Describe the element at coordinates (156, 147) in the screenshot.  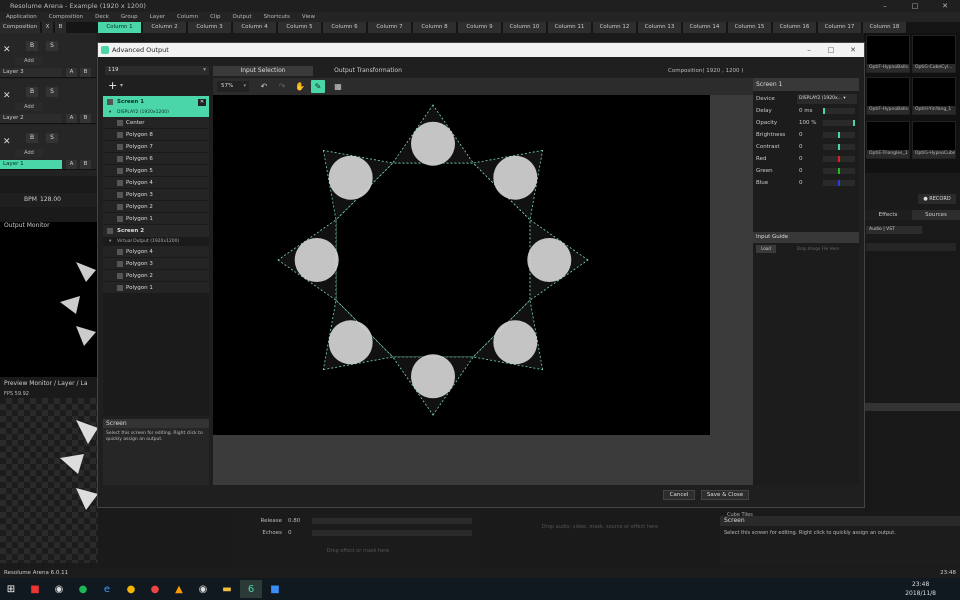
I see `slice-item: Polygon 7` at that location.